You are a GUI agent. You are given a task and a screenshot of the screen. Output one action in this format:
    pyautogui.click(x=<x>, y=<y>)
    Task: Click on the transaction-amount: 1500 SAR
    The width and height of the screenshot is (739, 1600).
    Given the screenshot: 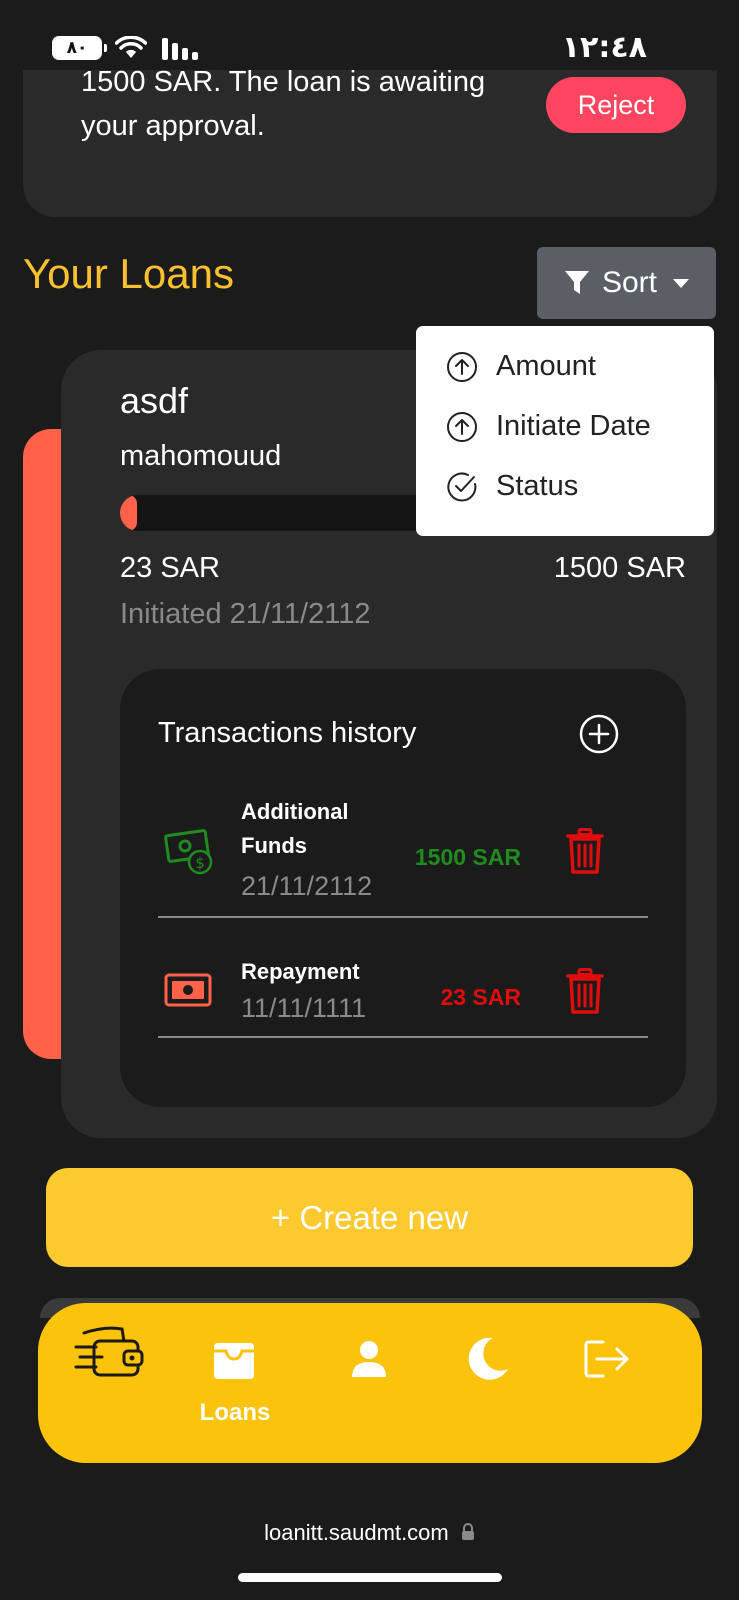 What is the action you would take?
    pyautogui.click(x=467, y=857)
    